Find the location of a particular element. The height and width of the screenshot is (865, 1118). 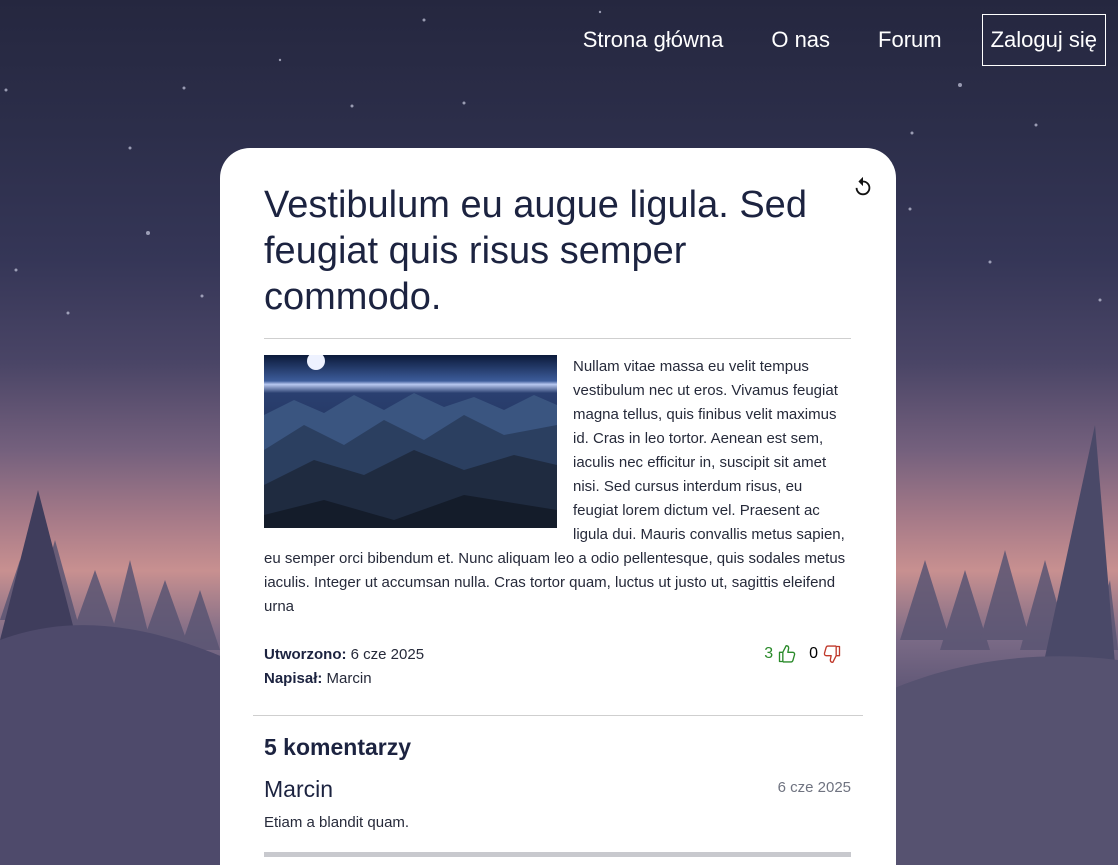

post-image is located at coordinates (410, 441).